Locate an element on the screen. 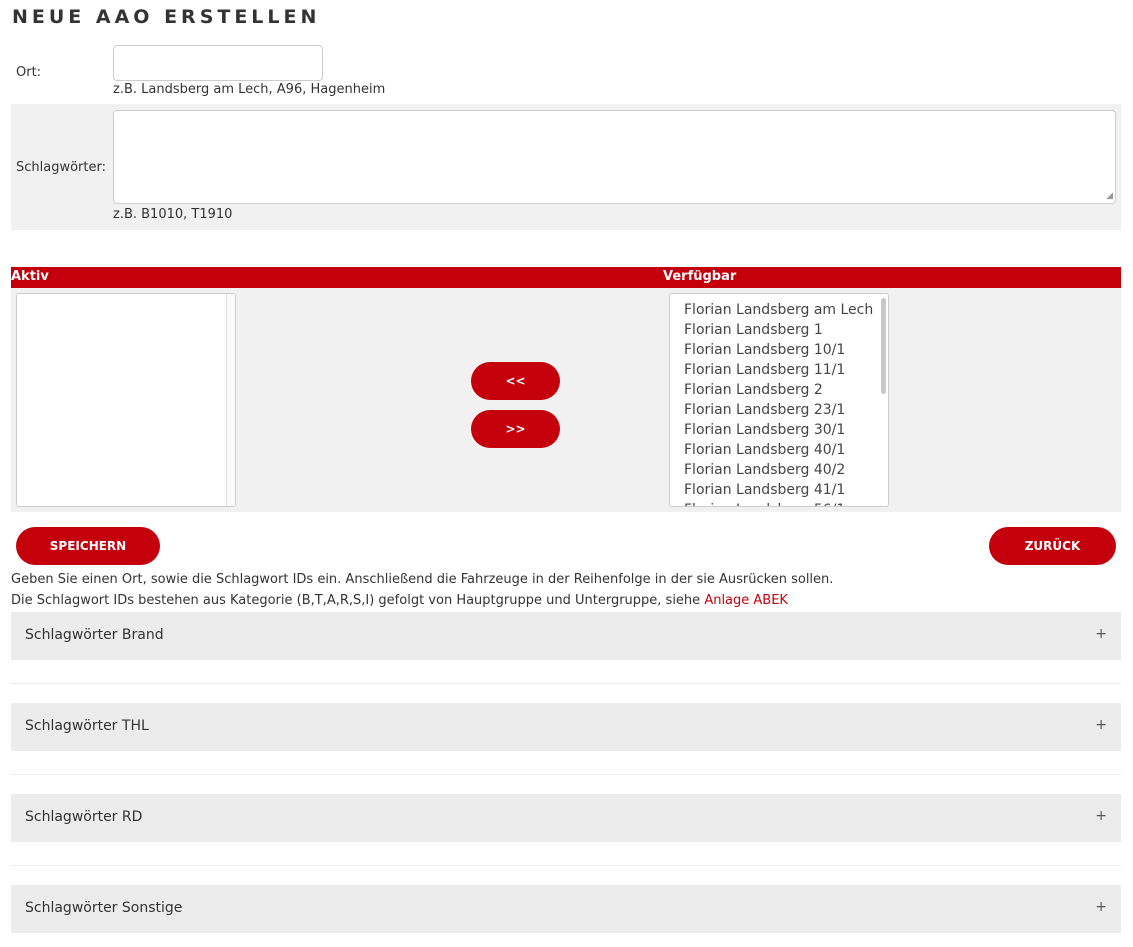  accordion-brand: Schlagwörter Brand + is located at coordinates (566, 636).